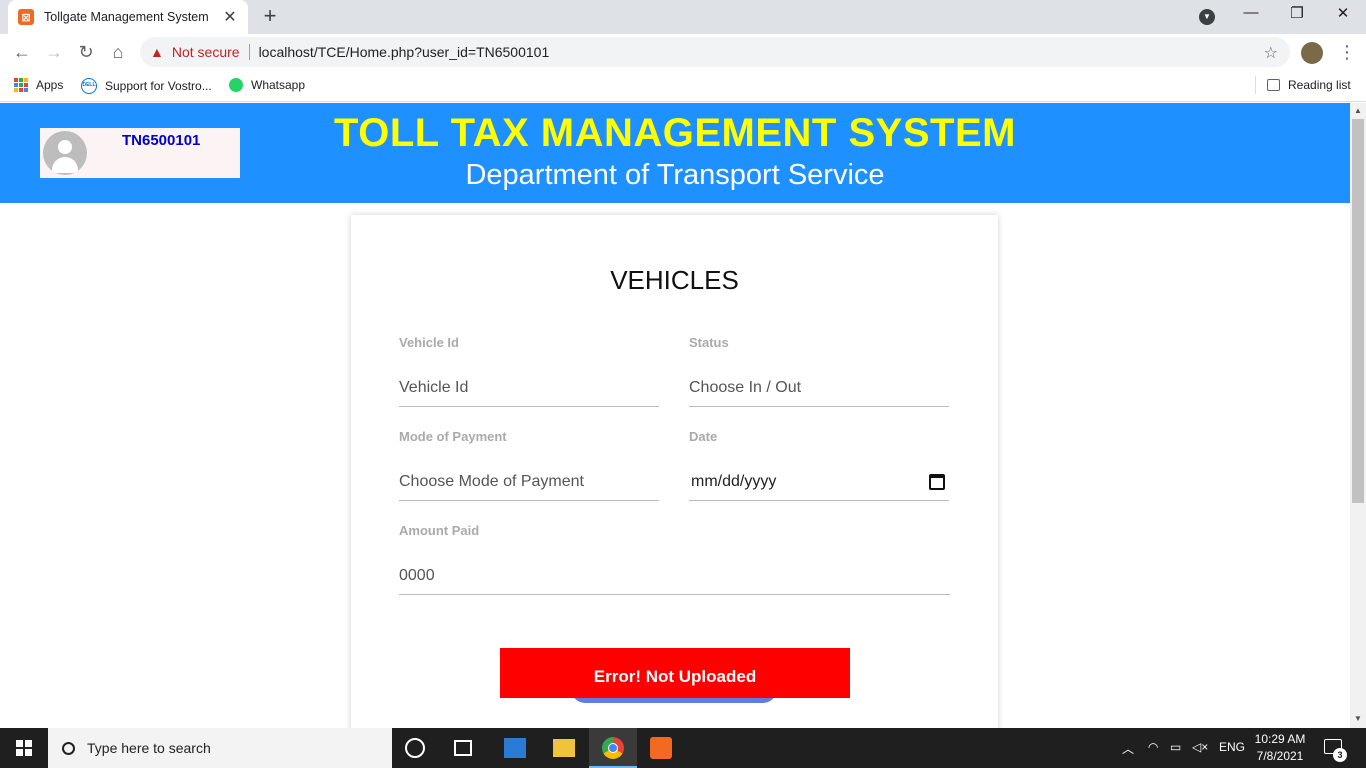 The width and height of the screenshot is (1366, 768). What do you see at coordinates (1358, 311) in the screenshot?
I see `scroll-thumb` at bounding box center [1358, 311].